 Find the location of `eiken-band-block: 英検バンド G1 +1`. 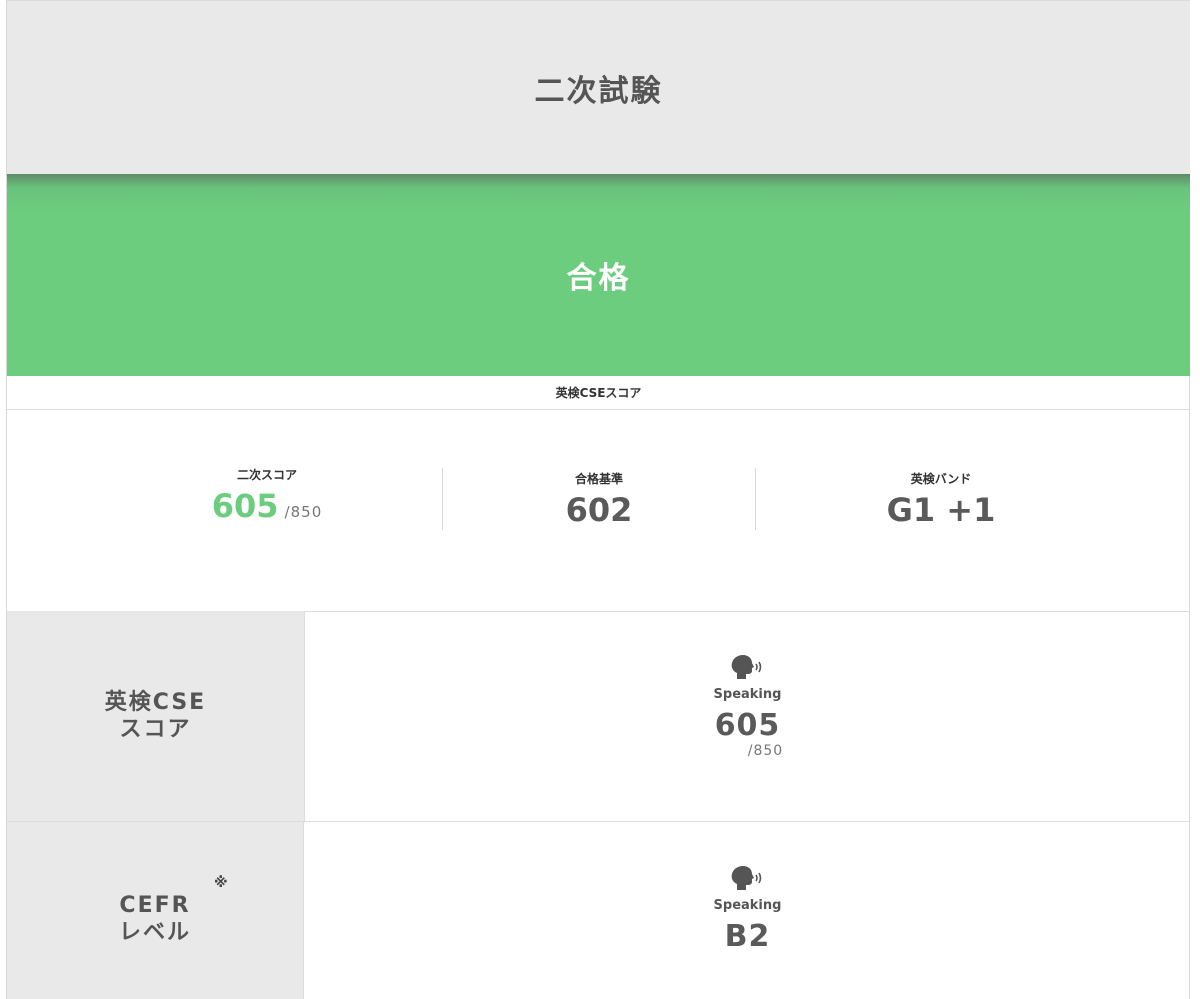

eiken-band-block: 英検バンド G1 +1 is located at coordinates (941, 501).